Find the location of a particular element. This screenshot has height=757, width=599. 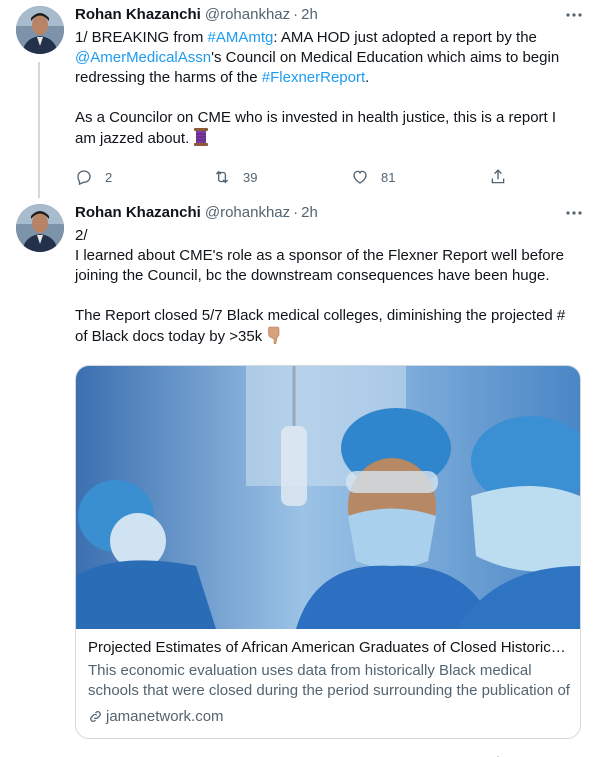

like-icon is located at coordinates (360, 177).